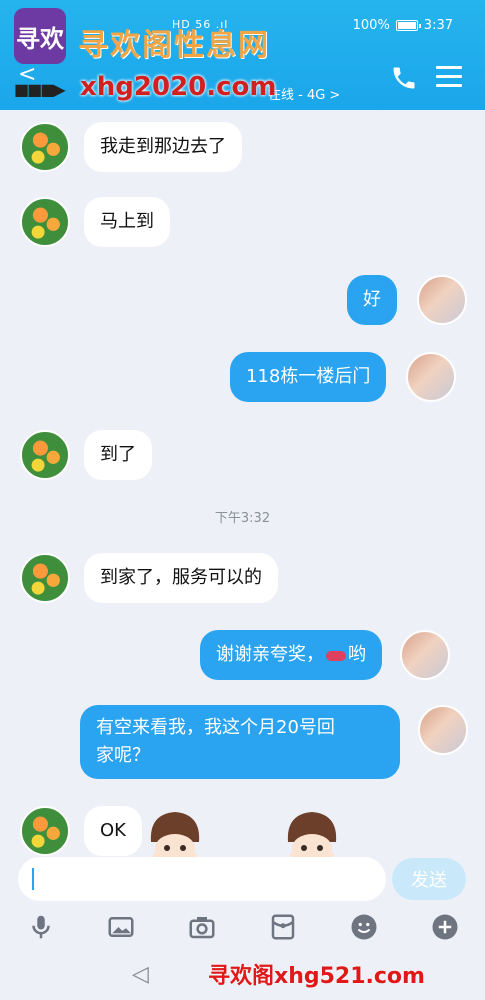  I want to click on red-packet-icon, so click(283, 927).